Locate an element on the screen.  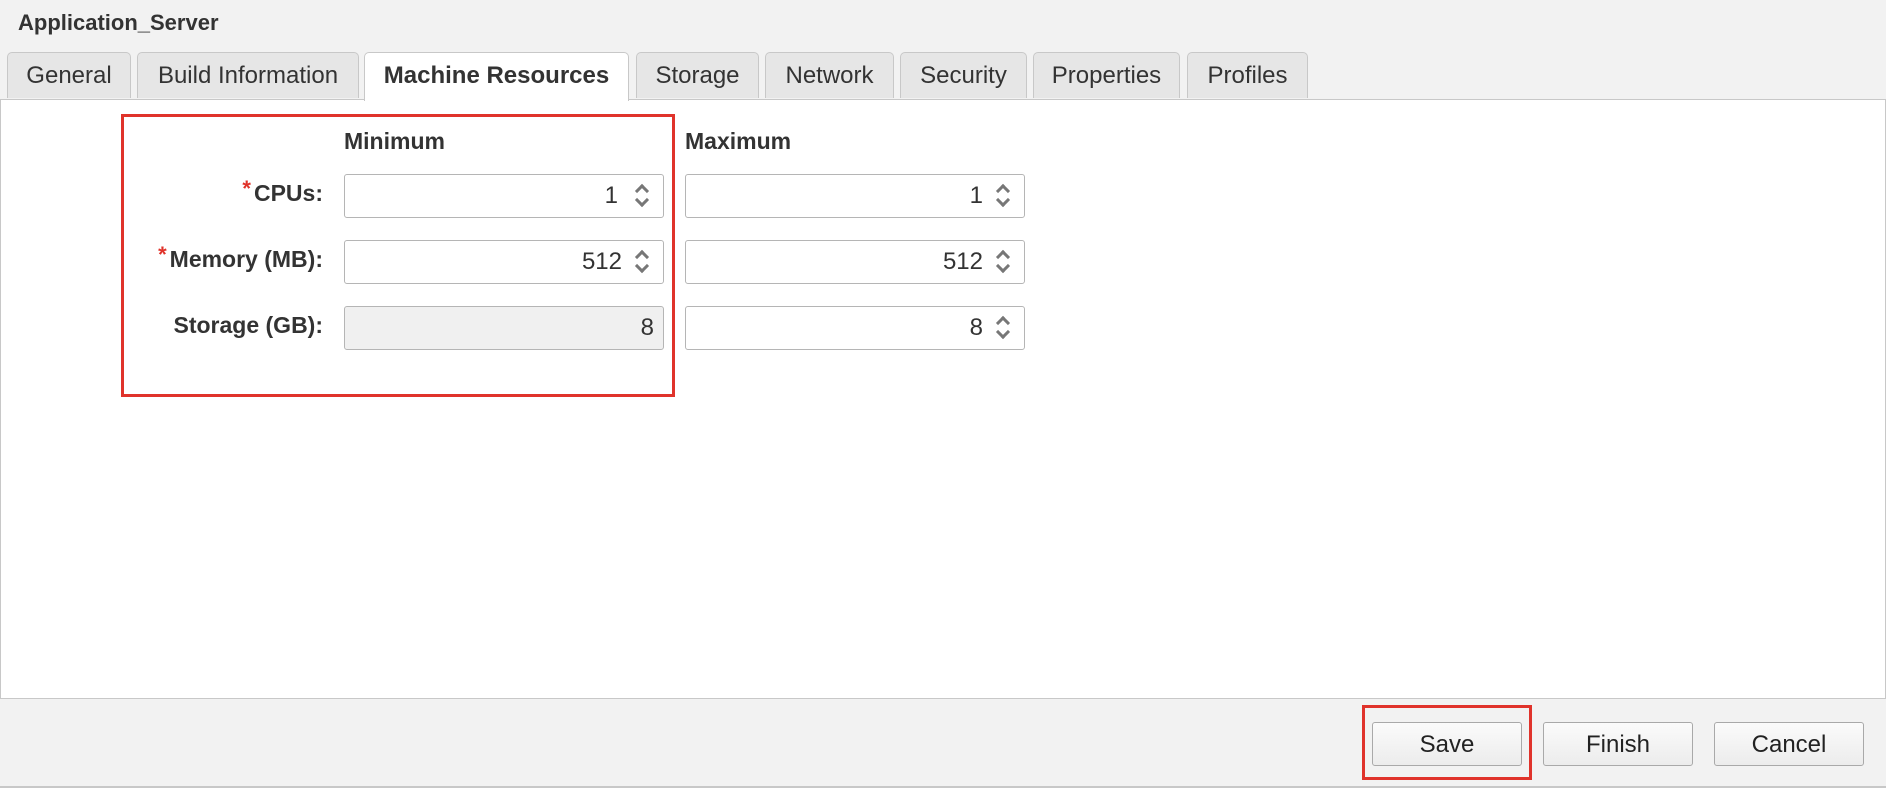
tab-security: Security is located at coordinates (963, 75).